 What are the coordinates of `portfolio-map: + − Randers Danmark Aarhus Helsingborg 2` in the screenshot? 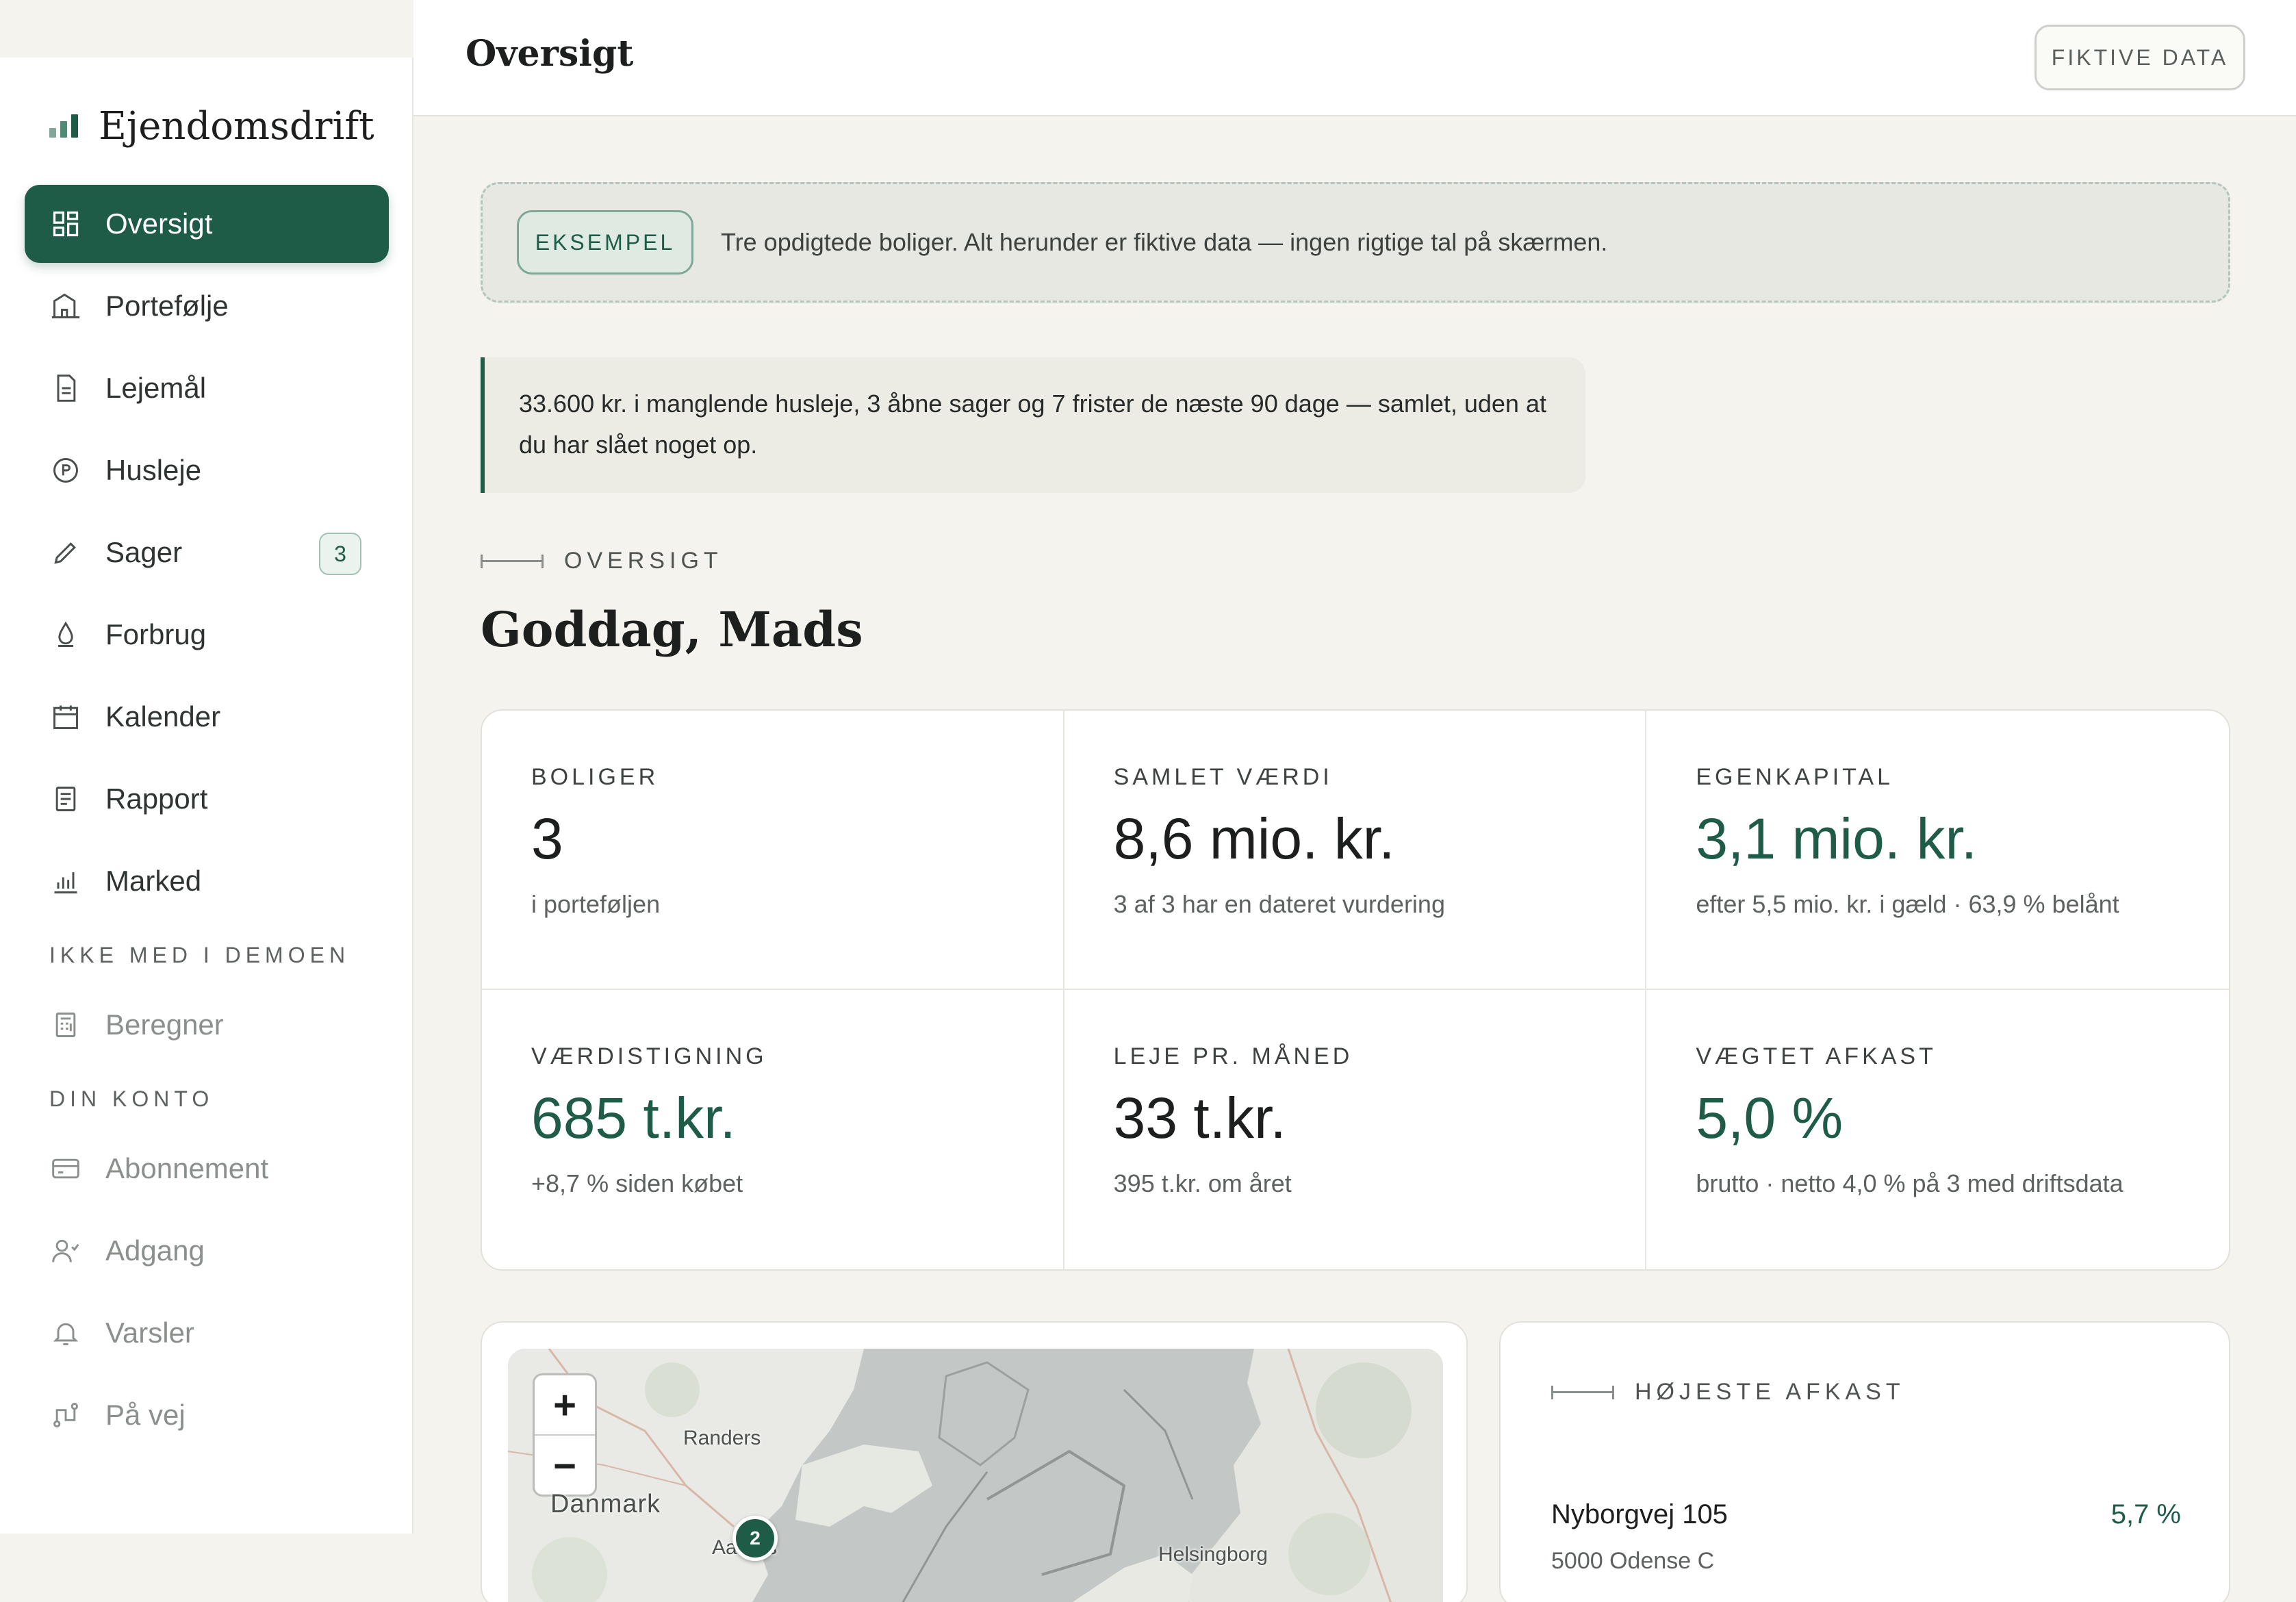 It's located at (975, 1476).